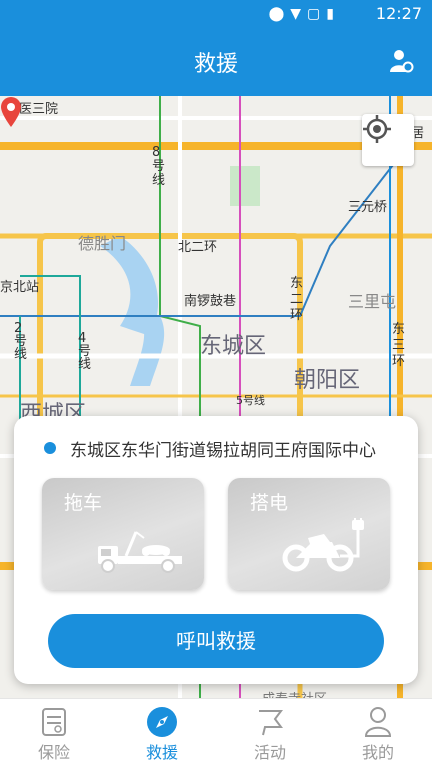 This screenshot has width=432, height=769. I want to click on tow-truck-icon, so click(140, 552).